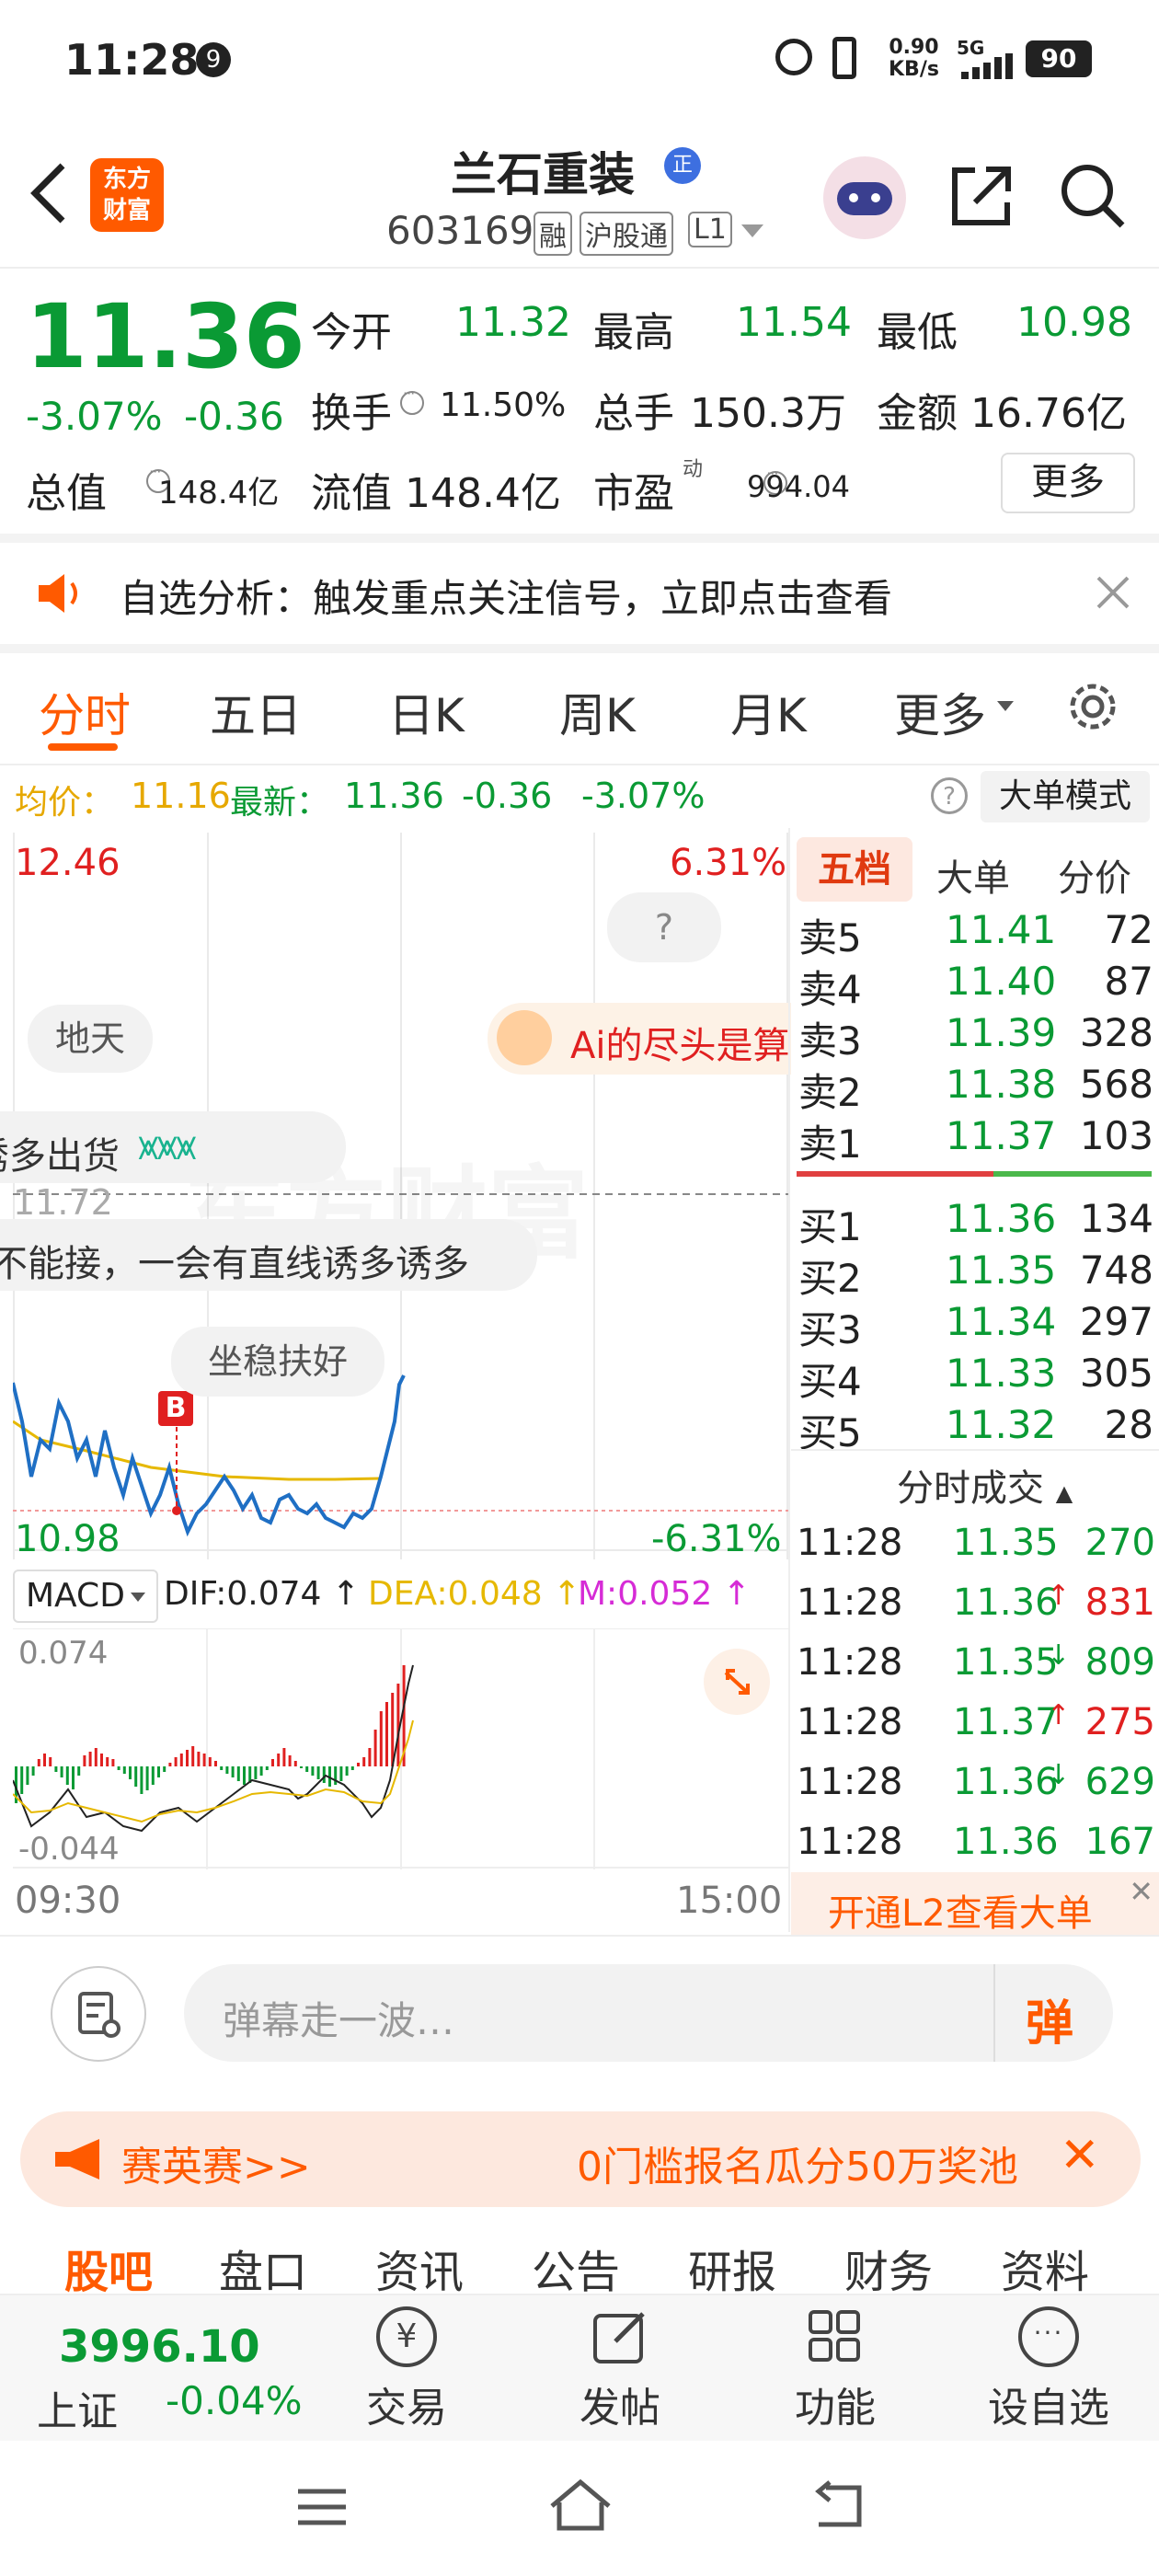 The width and height of the screenshot is (1159, 2576). Describe the element at coordinates (127, 195) in the screenshot. I see `eastmoney-logo: 东方 财富` at that location.